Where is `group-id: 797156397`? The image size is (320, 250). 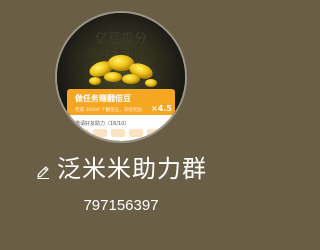 group-id: 797156397 is located at coordinates (121, 205).